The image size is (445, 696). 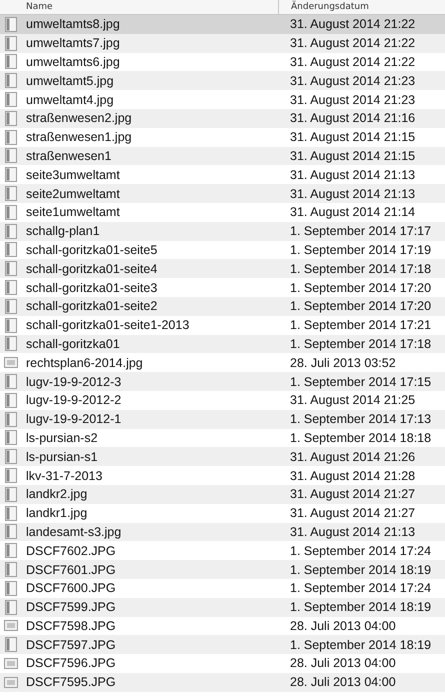 I want to click on file-name: schall-goritzka01-seite2, so click(x=92, y=306).